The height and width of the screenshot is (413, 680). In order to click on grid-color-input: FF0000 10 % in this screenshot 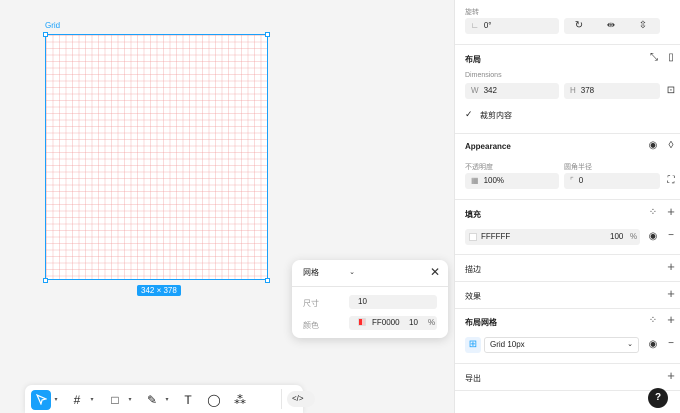, I will do `click(393, 323)`.